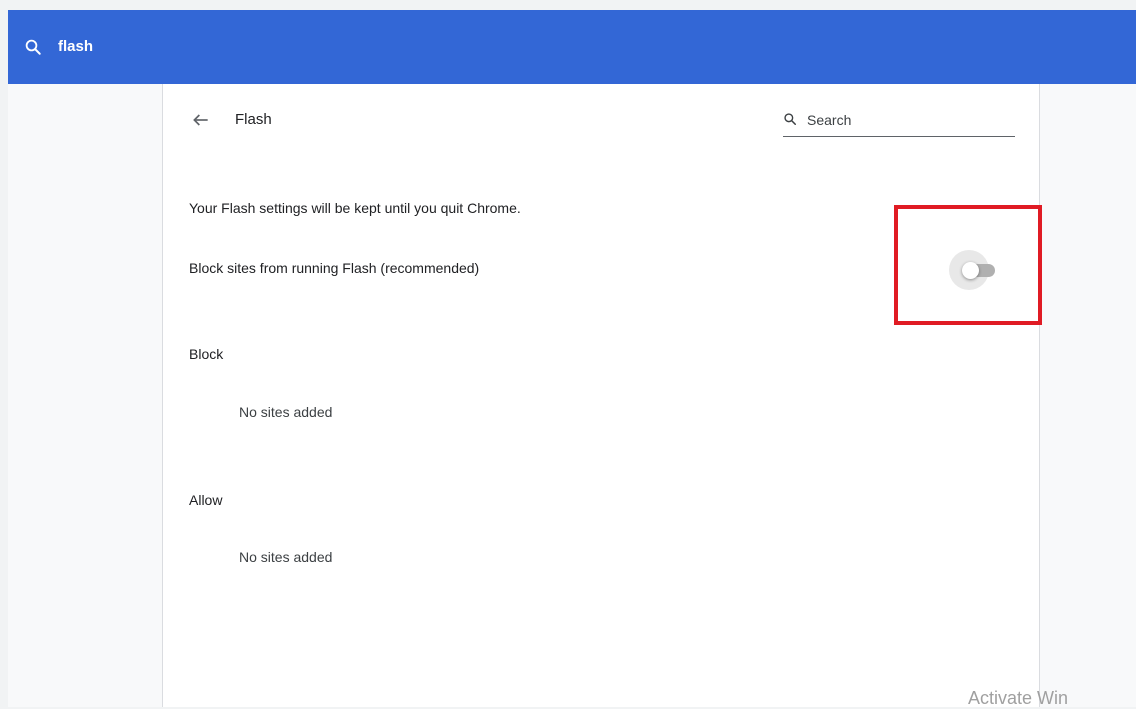 This screenshot has width=1136, height=709. Describe the element at coordinates (907, 120) in the screenshot. I see `search-input` at that location.